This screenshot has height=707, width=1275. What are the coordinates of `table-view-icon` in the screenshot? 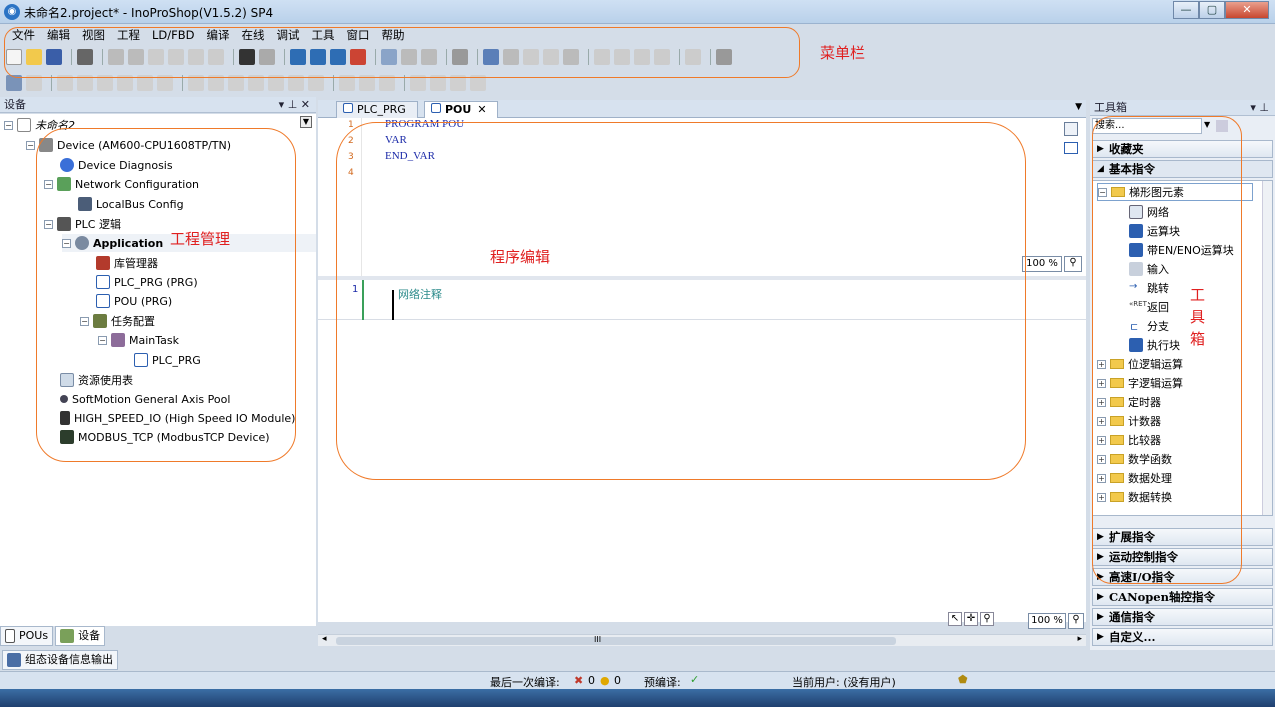 It's located at (1071, 148).